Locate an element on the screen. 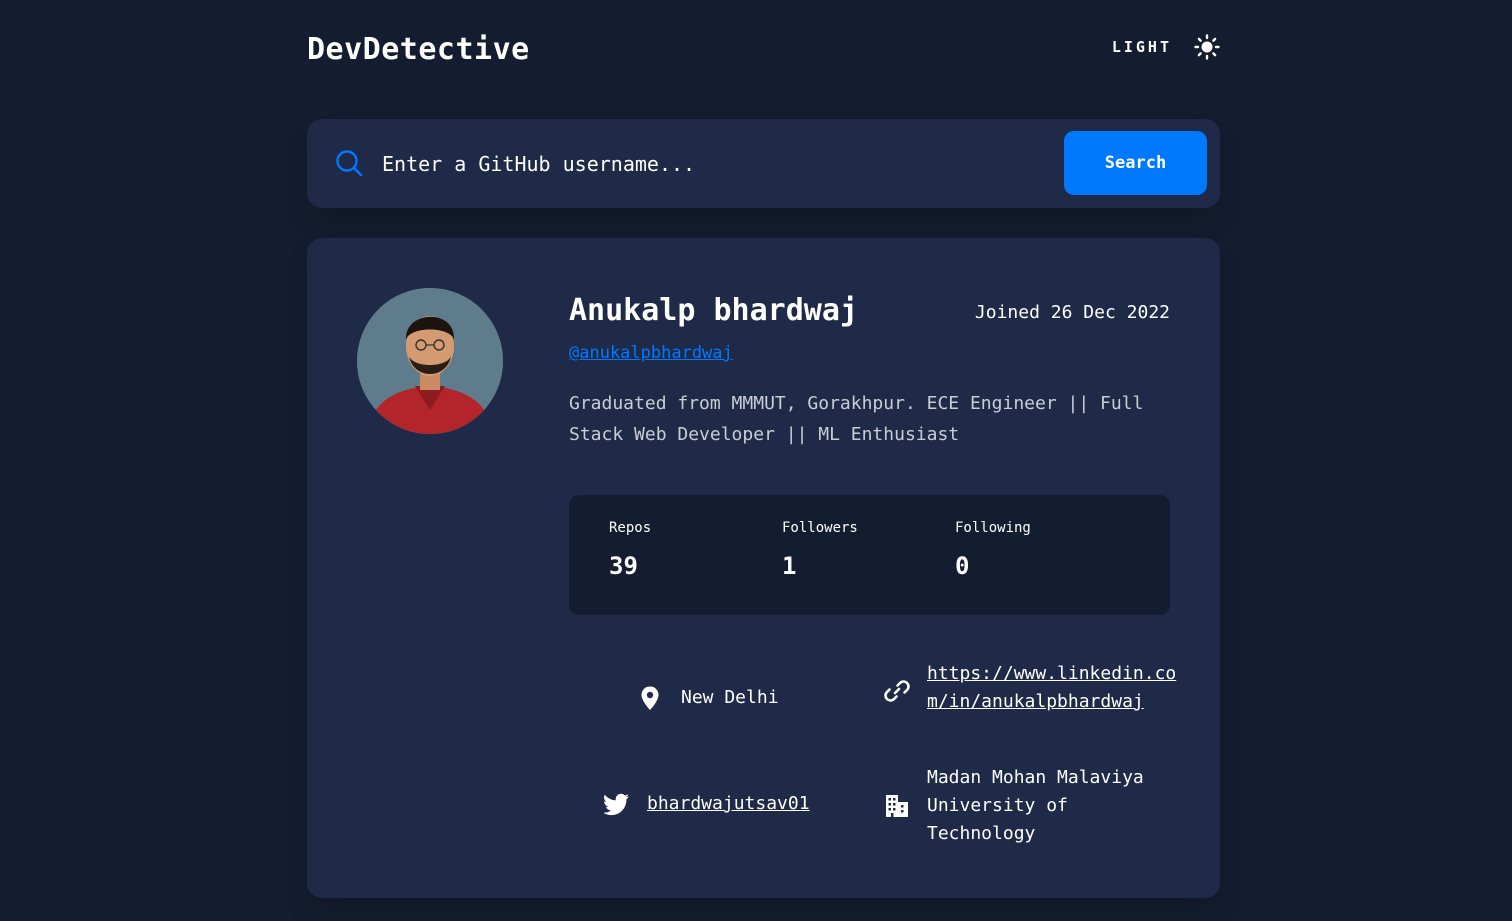  sun-icon is located at coordinates (1207, 47).